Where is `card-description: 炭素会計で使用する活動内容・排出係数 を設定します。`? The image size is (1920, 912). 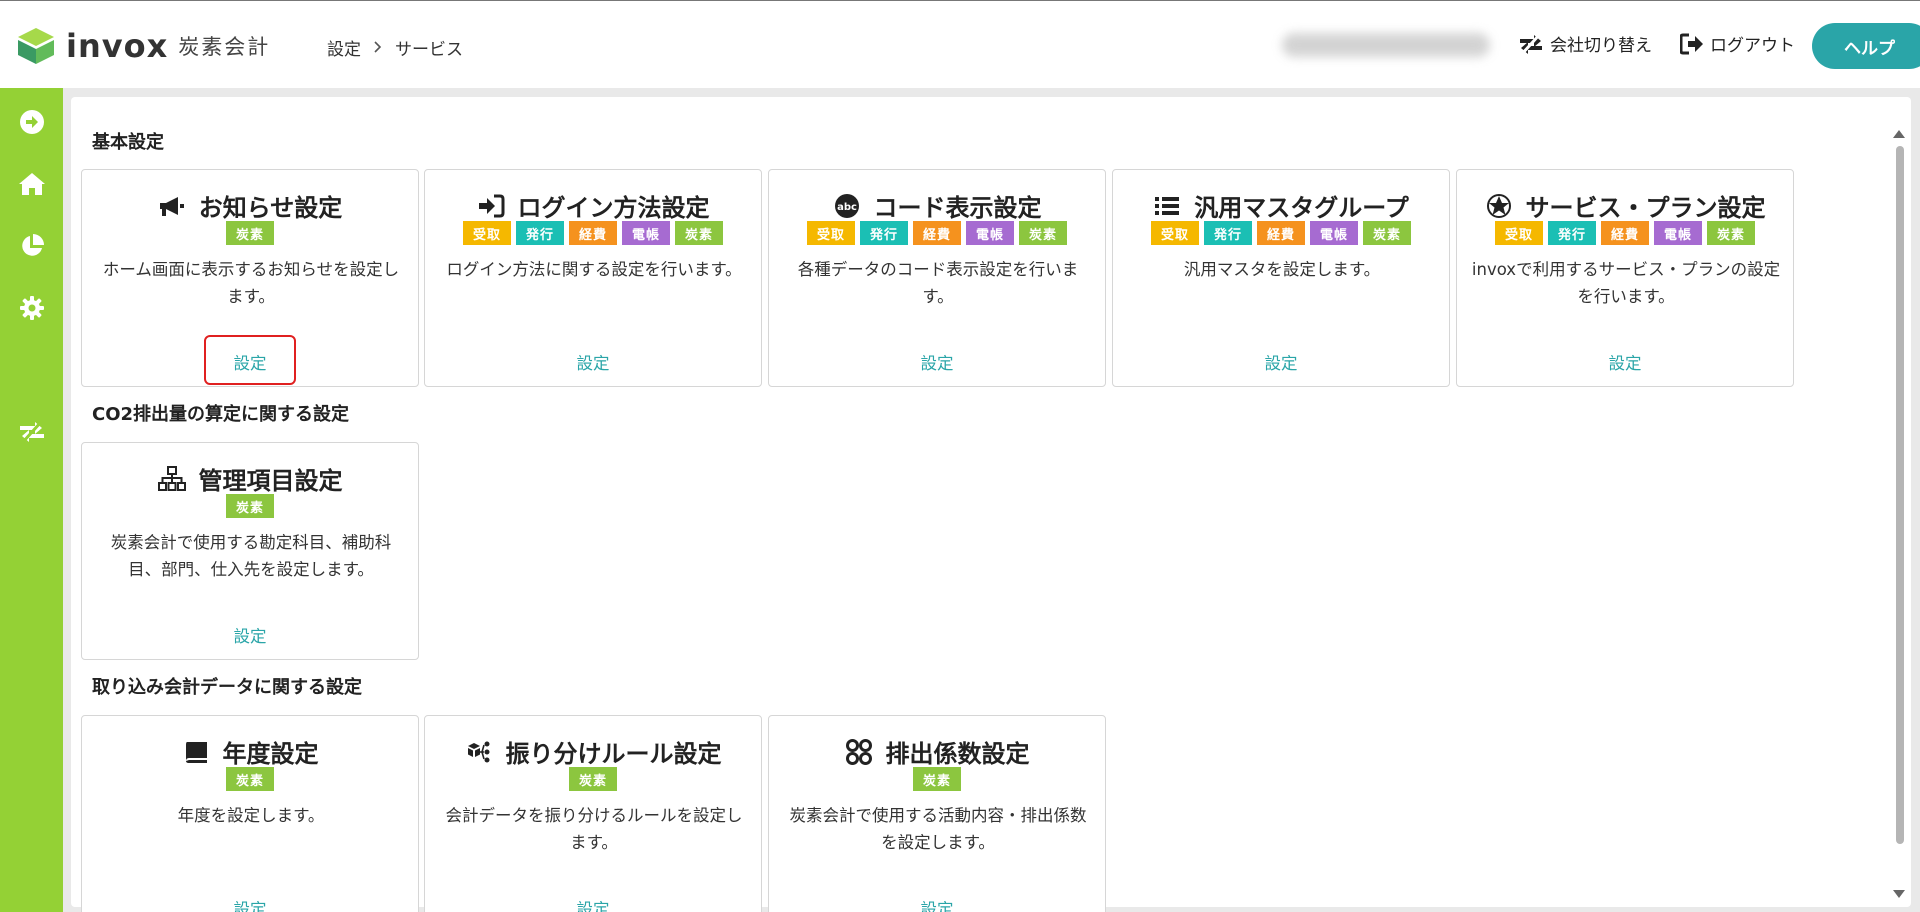 card-description: 炭素会計で使用する活動内容・排出係数 を設定します。 is located at coordinates (938, 829).